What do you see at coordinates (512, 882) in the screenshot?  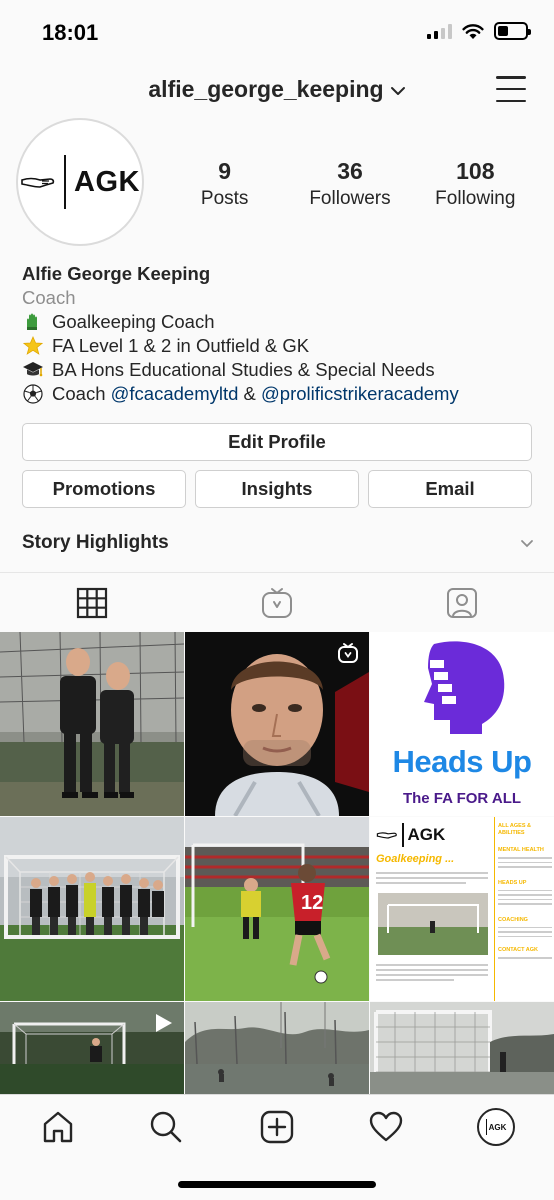 I see `flyer-side-heading: HEADS UP` at bounding box center [512, 882].